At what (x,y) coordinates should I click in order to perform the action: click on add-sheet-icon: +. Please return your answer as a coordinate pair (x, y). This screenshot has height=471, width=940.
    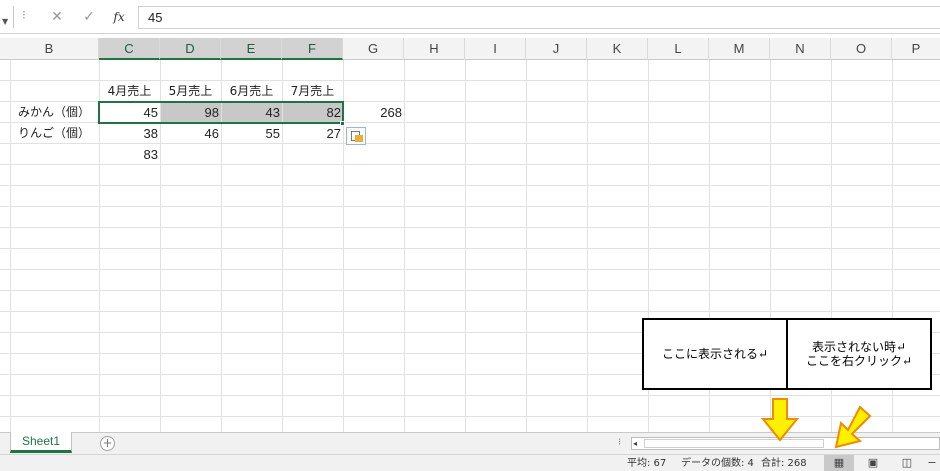
    Looking at the image, I should click on (107, 443).